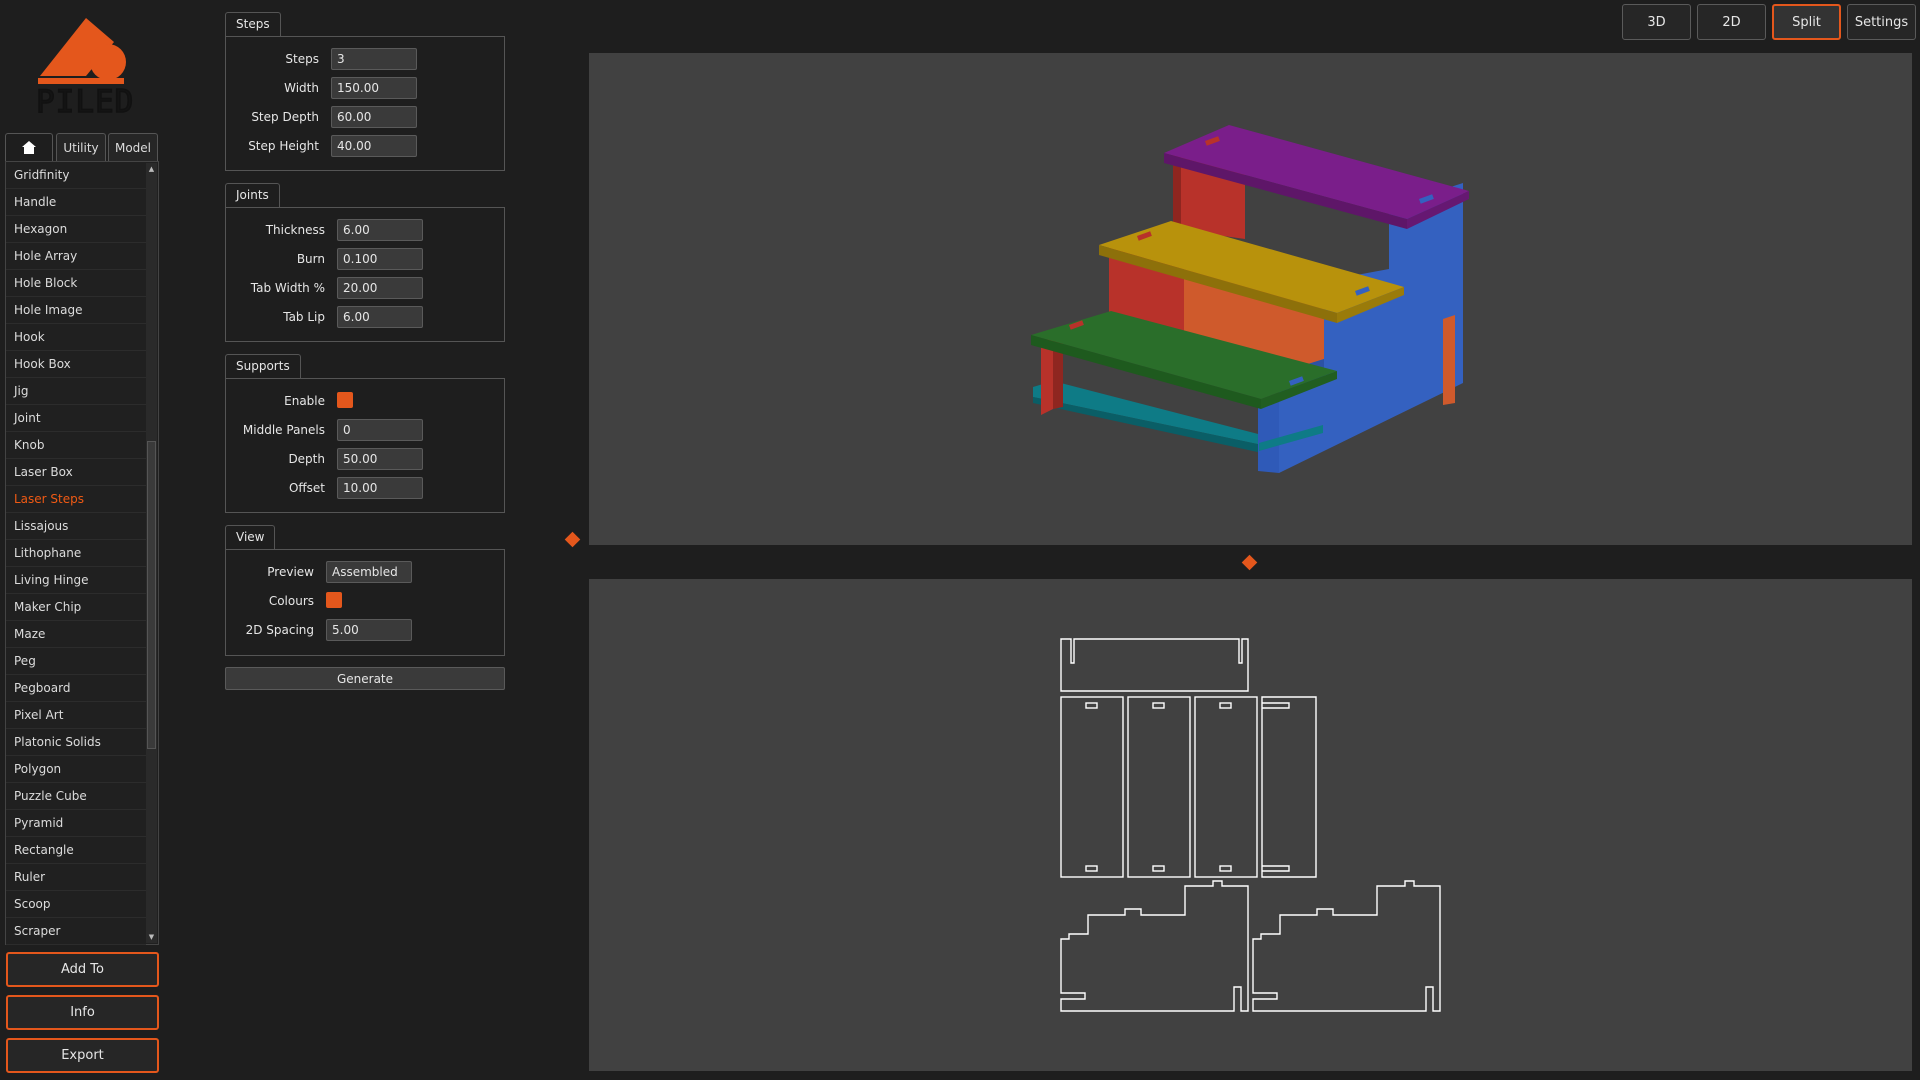  What do you see at coordinates (76, 391) in the screenshot?
I see `list-item: Jig` at bounding box center [76, 391].